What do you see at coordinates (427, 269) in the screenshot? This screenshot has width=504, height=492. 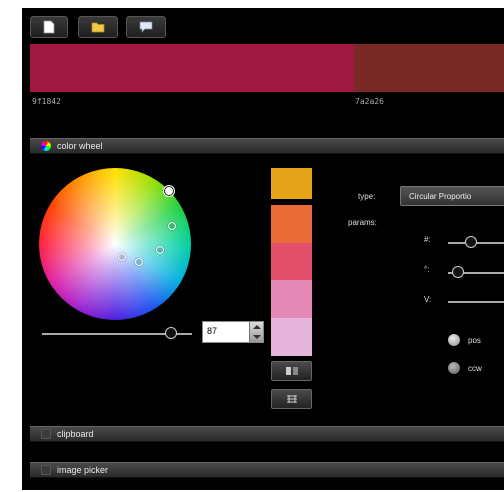 I see `param-angle-label: °:` at bounding box center [427, 269].